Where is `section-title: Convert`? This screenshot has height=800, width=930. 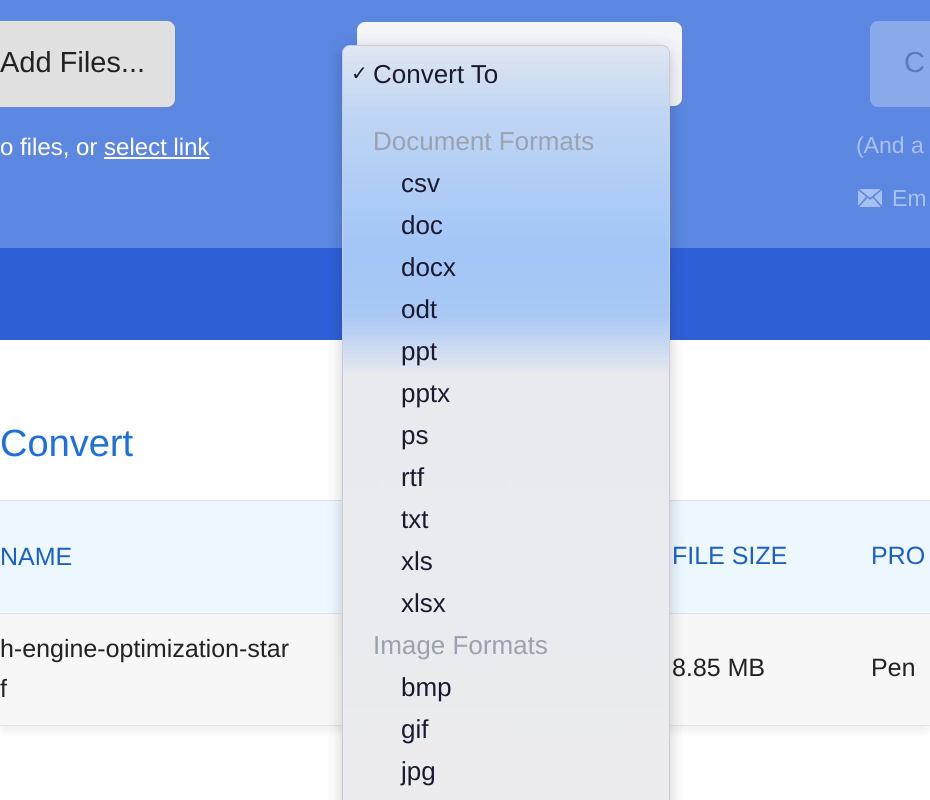
section-title: Convert is located at coordinates (67, 444).